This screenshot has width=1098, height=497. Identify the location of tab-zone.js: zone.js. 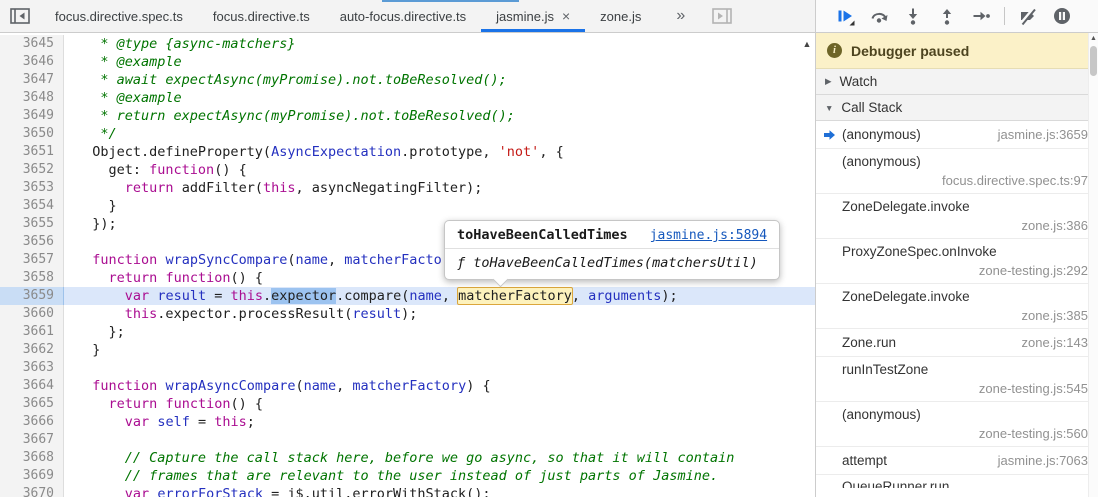
(620, 16).